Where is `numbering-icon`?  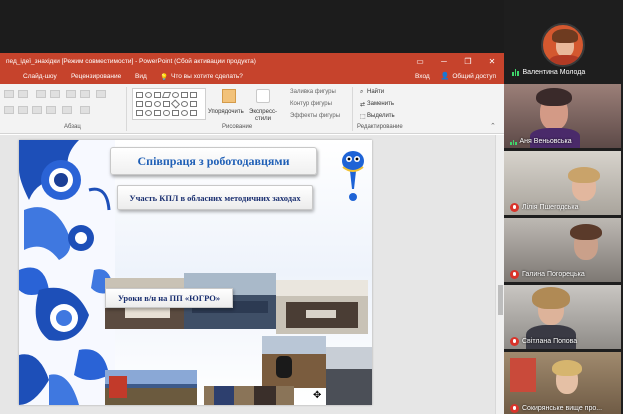
numbering-icon is located at coordinates (23, 94).